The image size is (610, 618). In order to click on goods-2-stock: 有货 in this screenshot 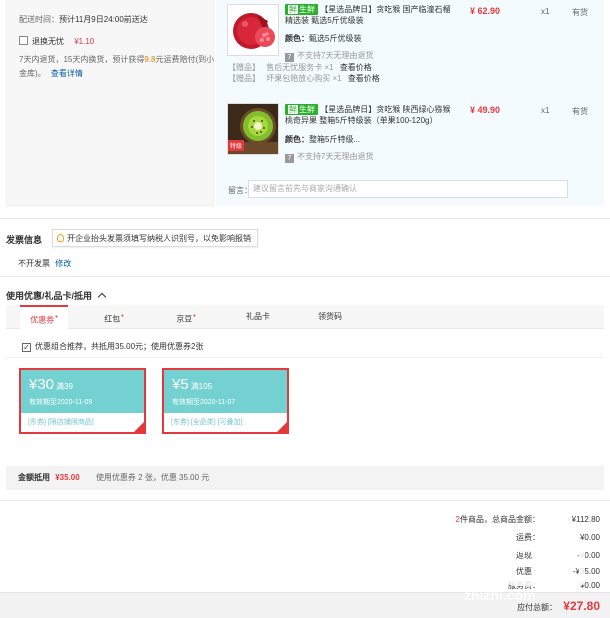, I will do `click(580, 111)`.